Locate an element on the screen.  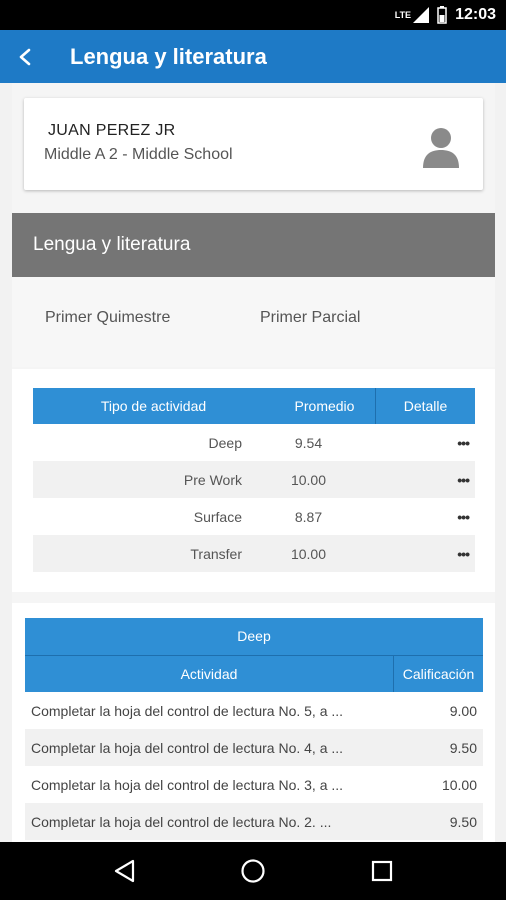
lte-signal-icon: LTE is located at coordinates (412, 15).